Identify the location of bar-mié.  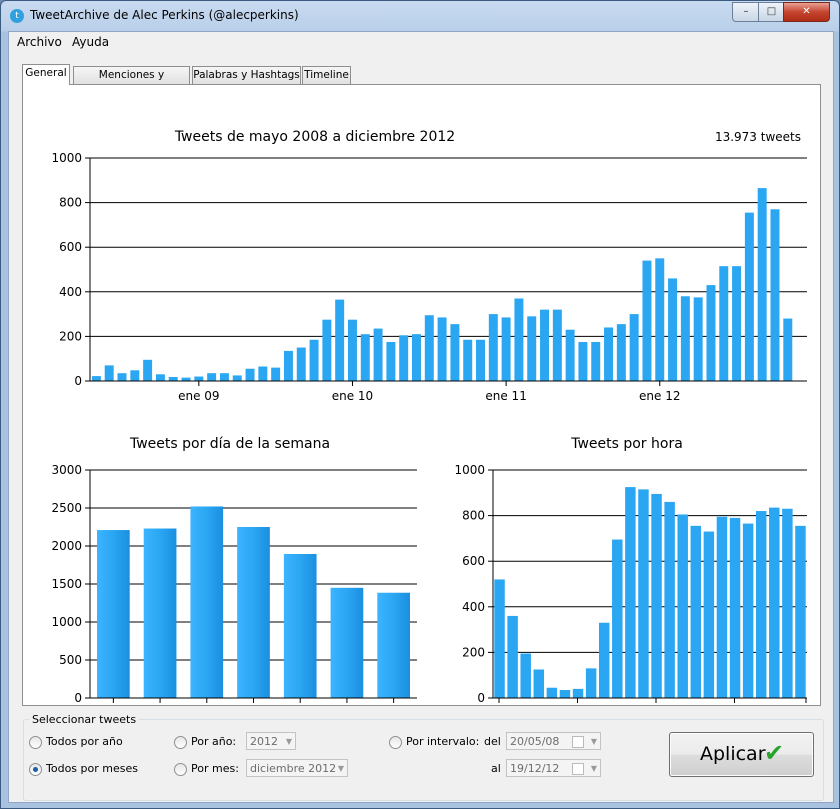
(207, 602).